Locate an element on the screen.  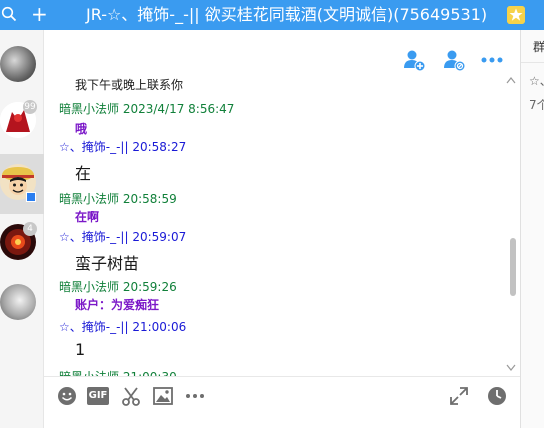
scissors-icon is located at coordinates (131, 396).